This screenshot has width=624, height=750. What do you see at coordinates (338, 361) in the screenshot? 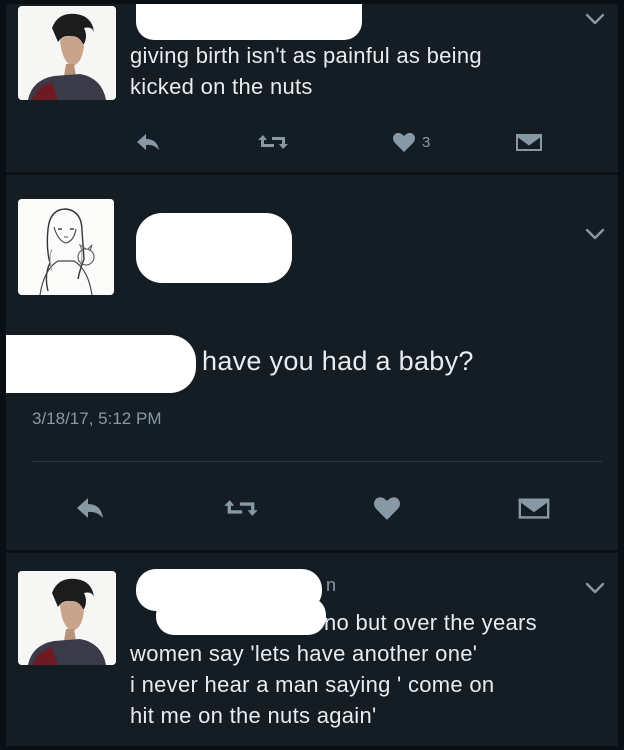
I see `tweet-text: have you had a baby?` at bounding box center [338, 361].